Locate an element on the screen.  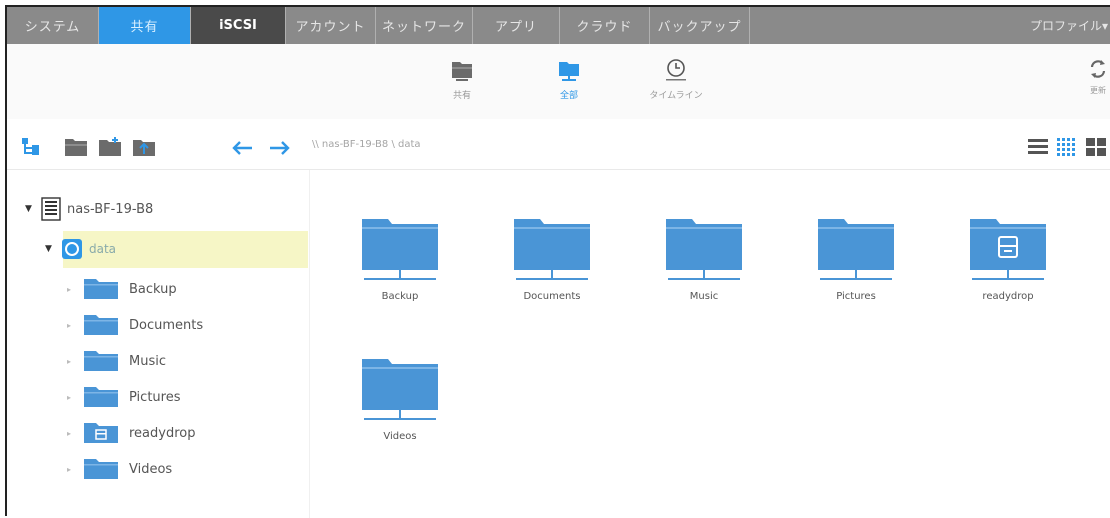
nas-device-icon is located at coordinates (51, 209).